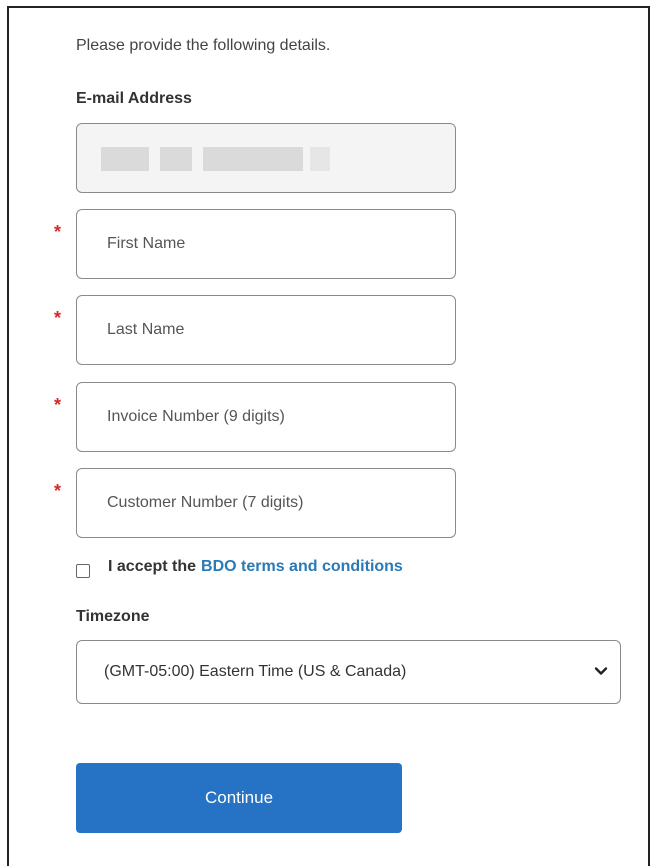 This screenshot has height=866, width=660. I want to click on first-name-field, so click(266, 244).